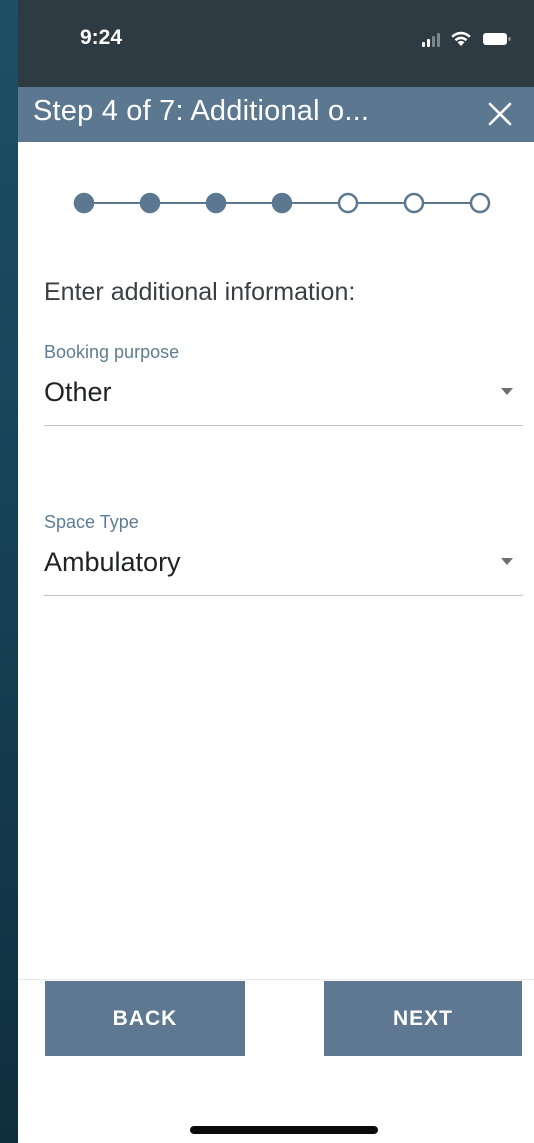 The height and width of the screenshot is (1143, 534). Describe the element at coordinates (283, 570) in the screenshot. I see `space-type-select: Ambulatory` at that location.